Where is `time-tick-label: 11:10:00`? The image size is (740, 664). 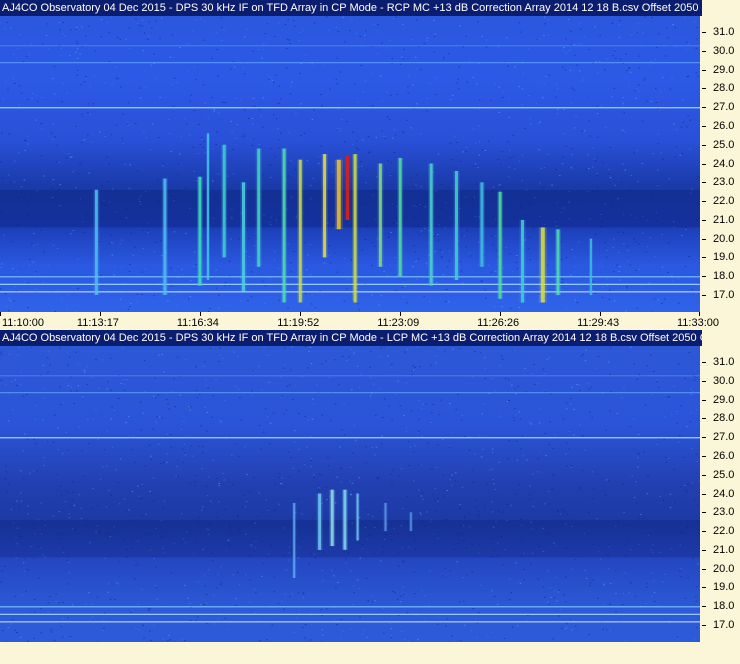
time-tick-label: 11:10:00 is located at coordinates (23, 323).